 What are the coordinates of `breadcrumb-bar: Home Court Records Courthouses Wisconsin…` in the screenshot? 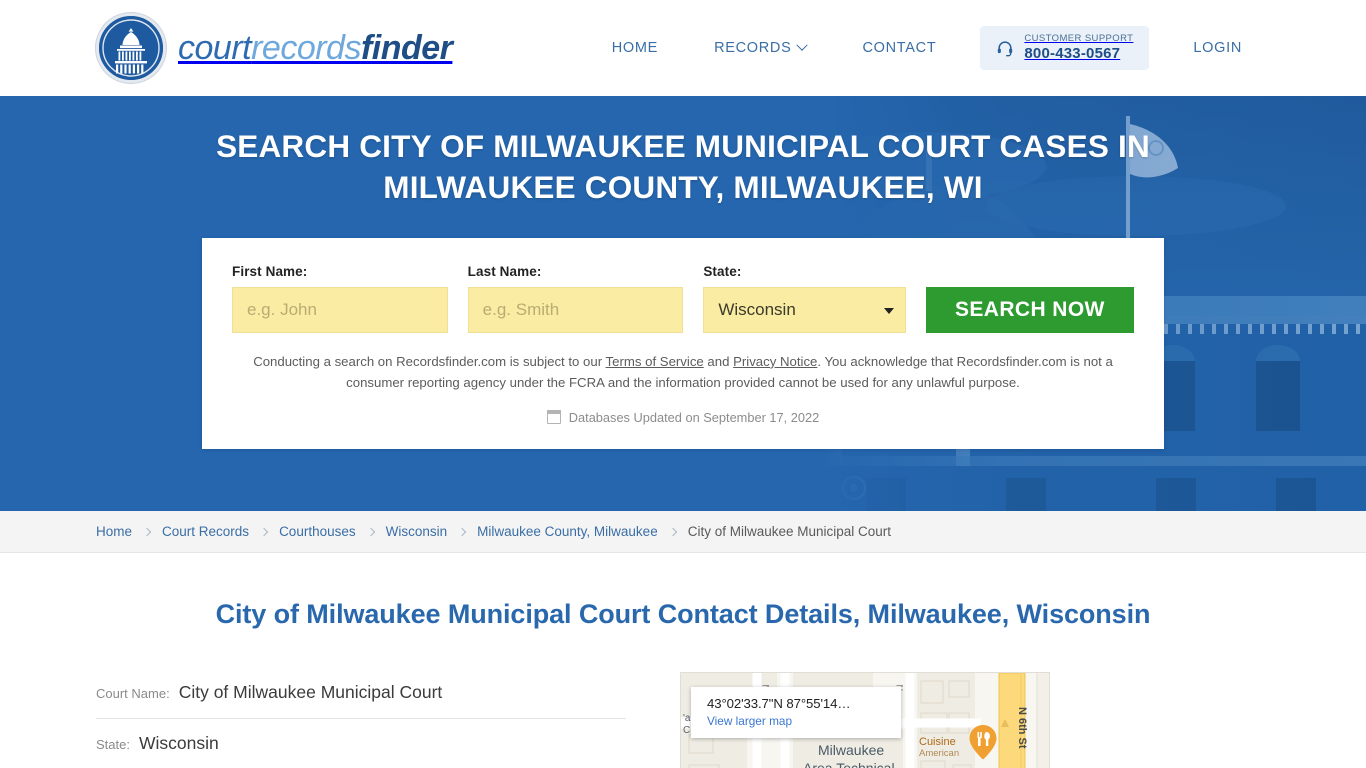 It's located at (683, 532).